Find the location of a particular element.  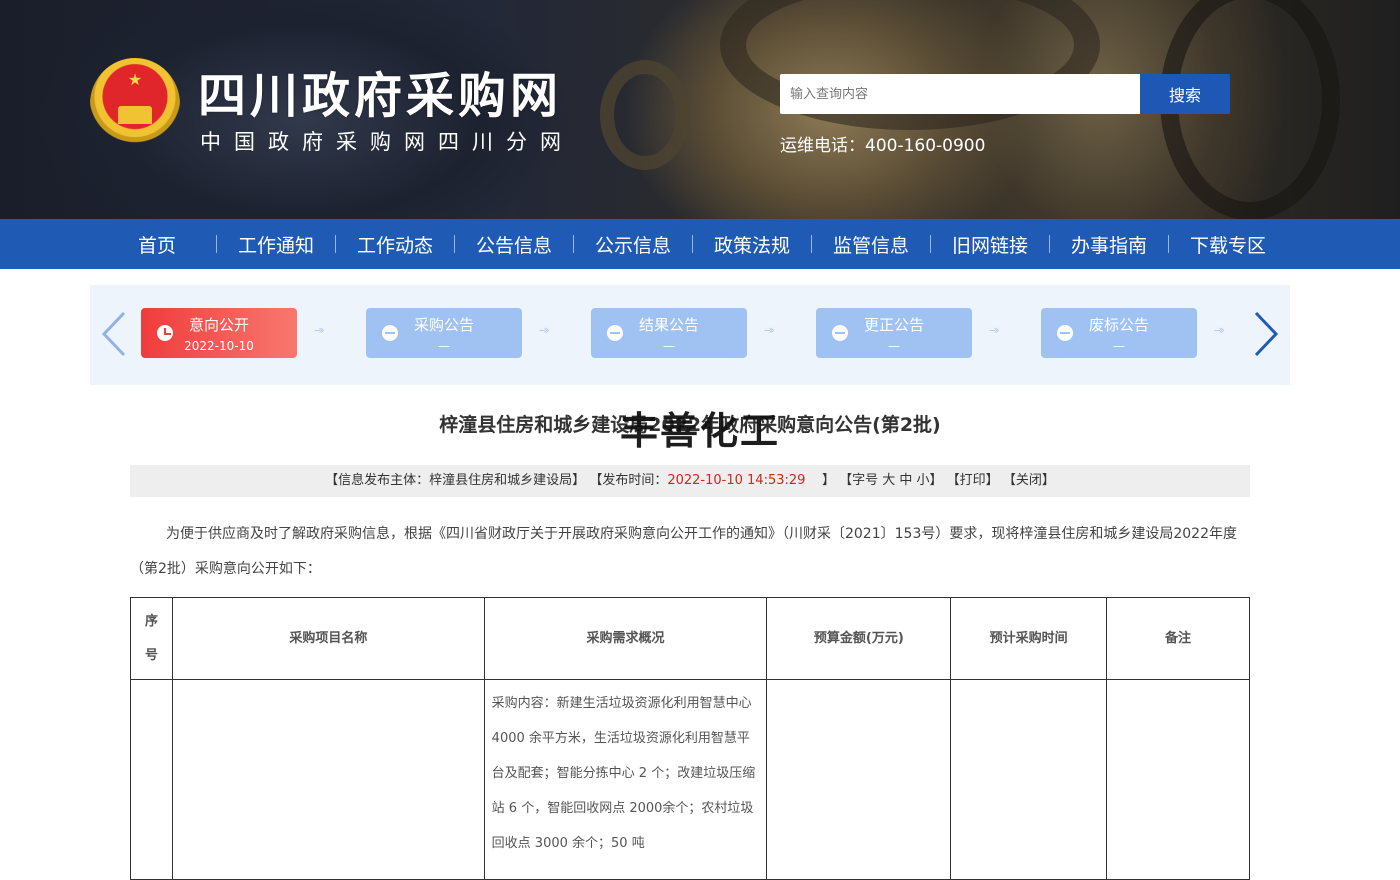

column-header: 采购项目名称 is located at coordinates (328, 638).